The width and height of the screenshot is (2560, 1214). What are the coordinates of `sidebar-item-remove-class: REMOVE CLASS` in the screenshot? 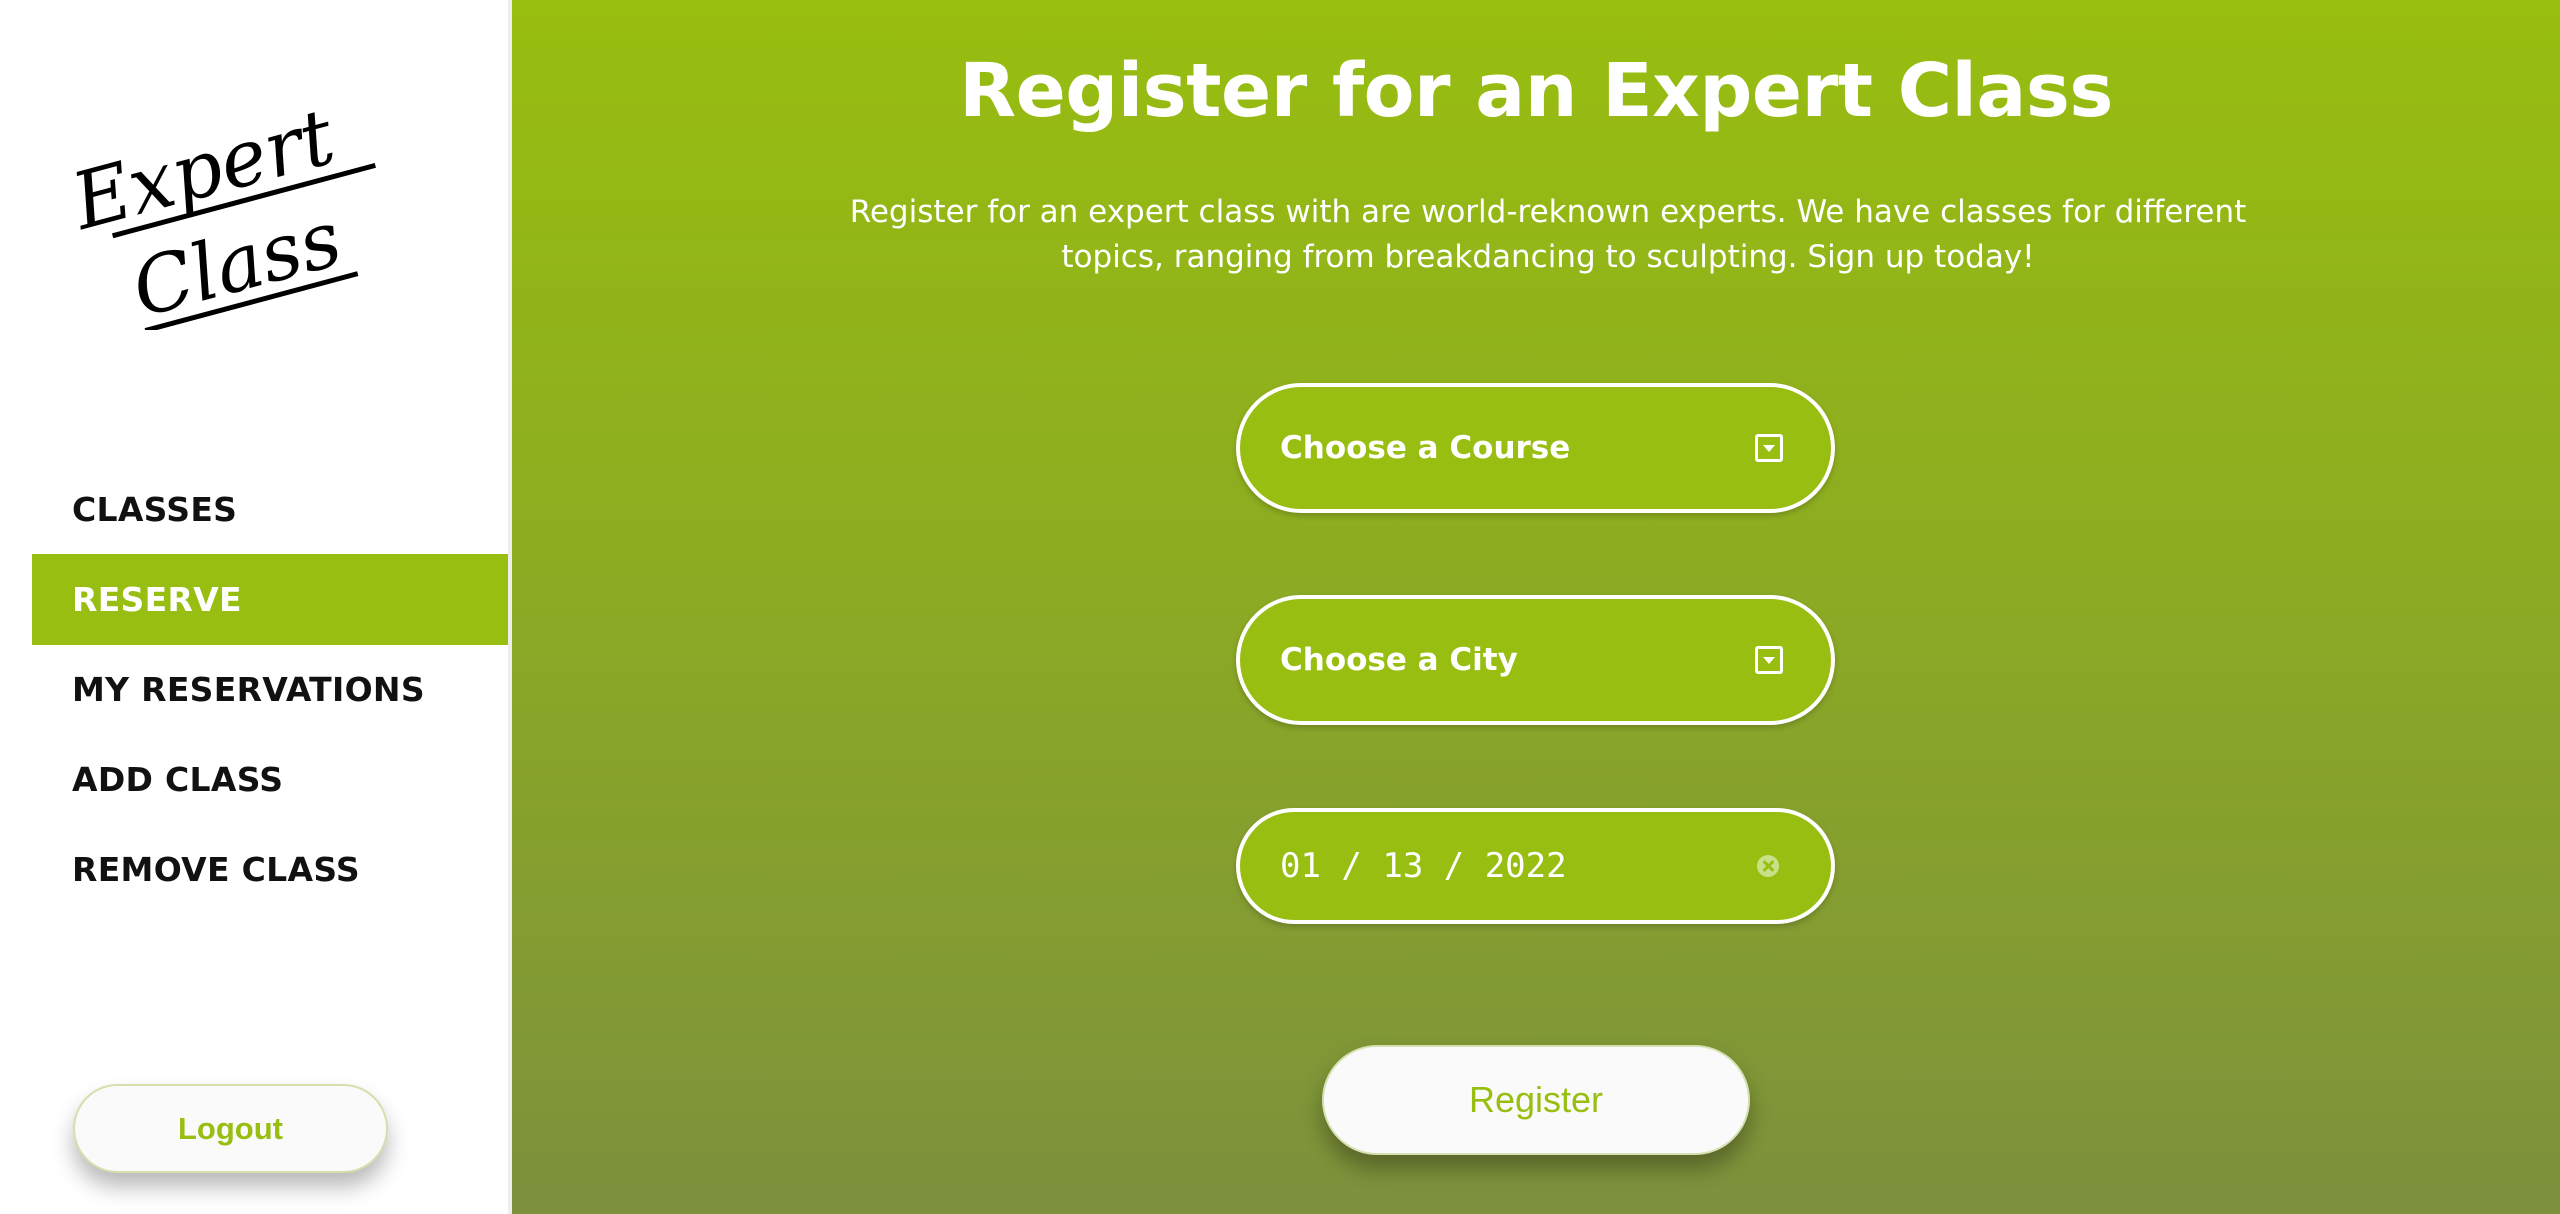 It's located at (270, 869).